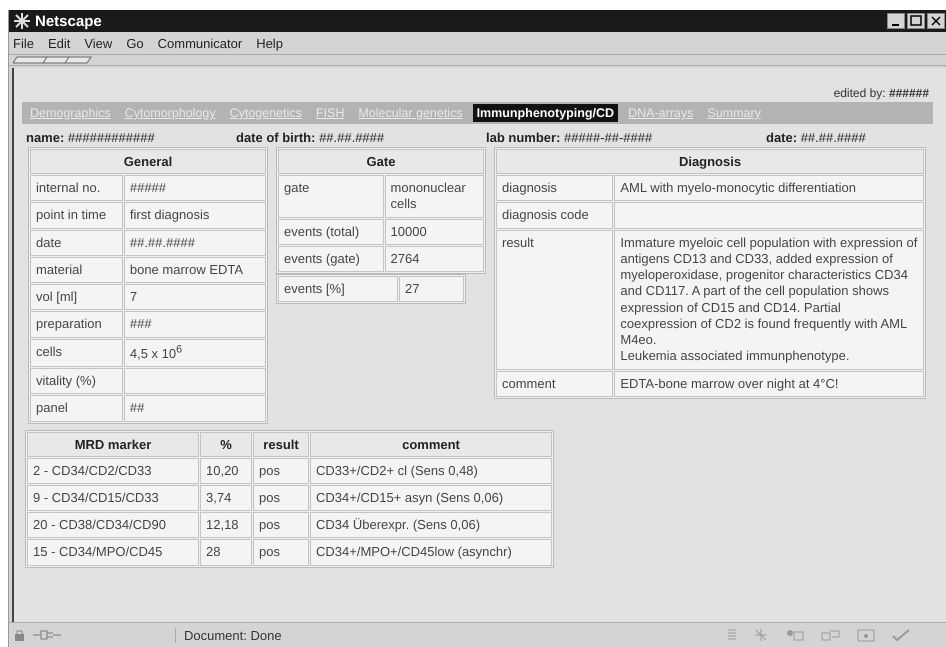 The width and height of the screenshot is (946, 647). What do you see at coordinates (431, 289) in the screenshot?
I see `table-cell: 27` at bounding box center [431, 289].